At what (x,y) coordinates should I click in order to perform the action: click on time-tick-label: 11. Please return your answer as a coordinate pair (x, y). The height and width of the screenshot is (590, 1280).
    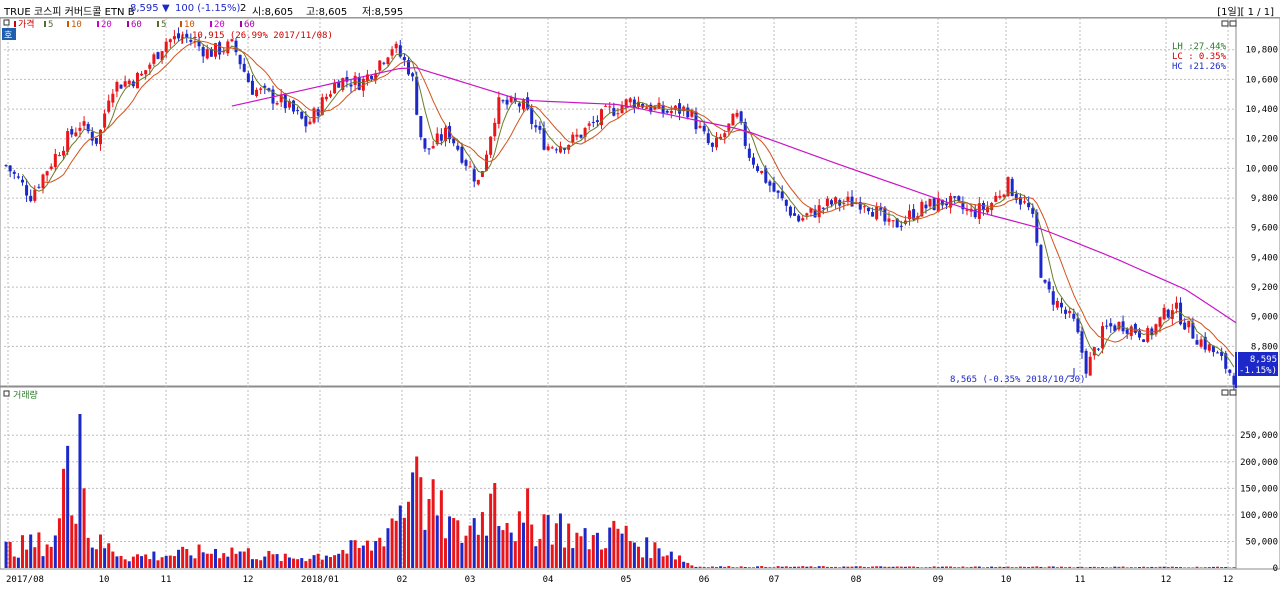
    Looking at the image, I should click on (166, 580).